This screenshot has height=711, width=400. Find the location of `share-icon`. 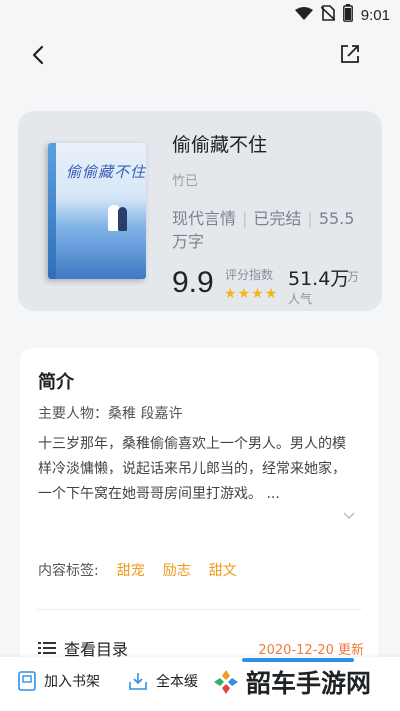

share-icon is located at coordinates (350, 54).